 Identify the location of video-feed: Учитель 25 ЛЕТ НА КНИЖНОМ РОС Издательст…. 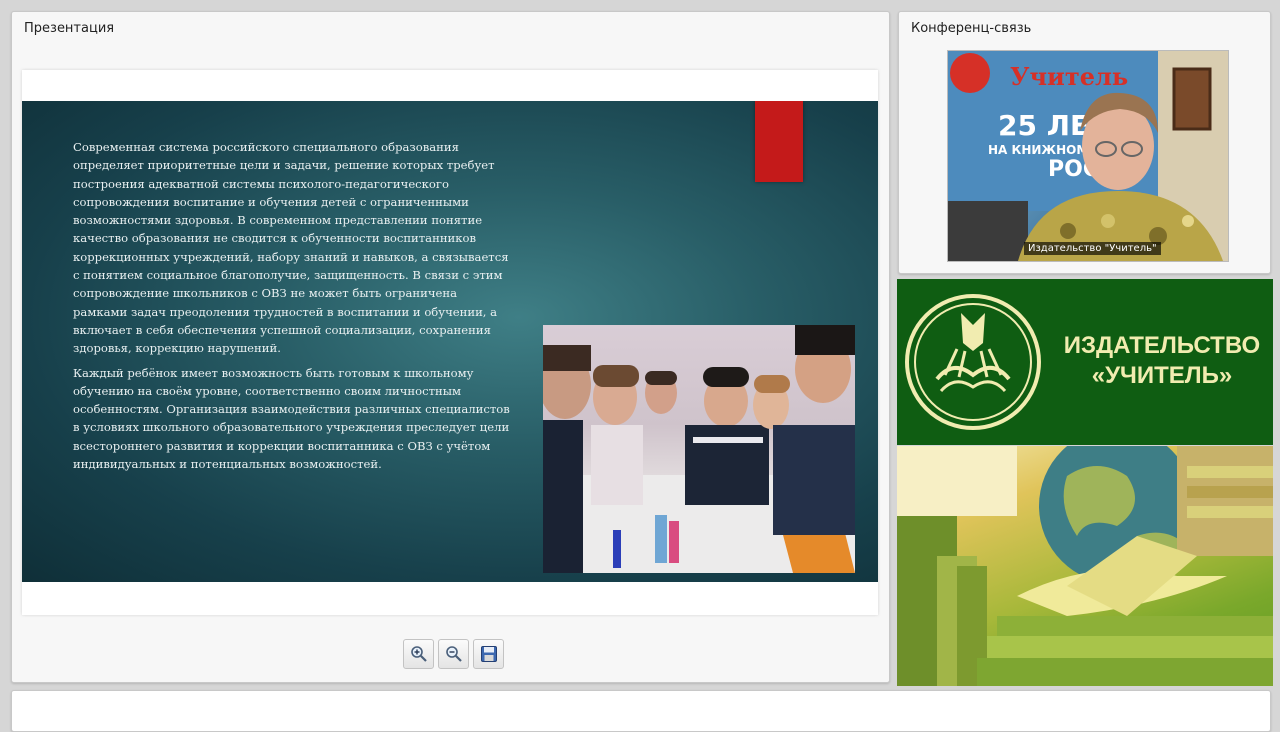
(1088, 156).